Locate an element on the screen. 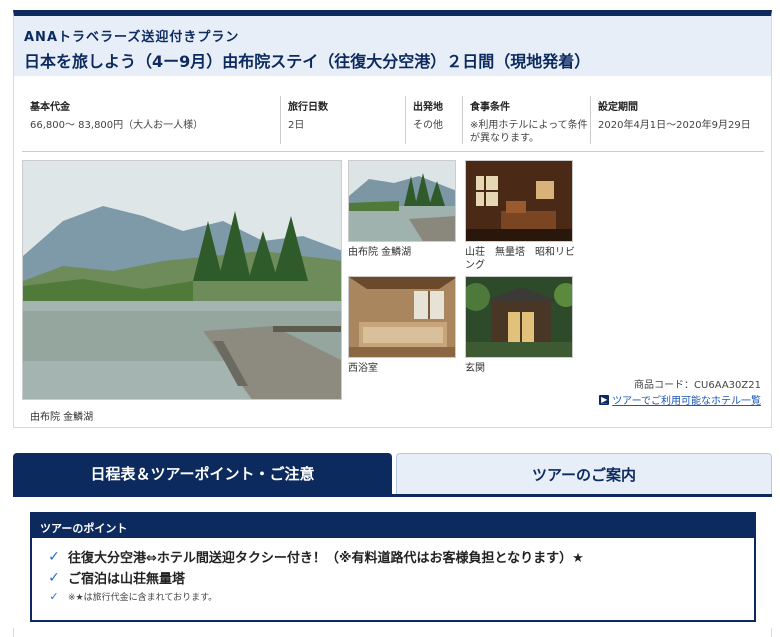 The width and height of the screenshot is (780, 637). info-period: 設定期間 2020年4月1日～2020年9月29日 is located at coordinates (677, 120).